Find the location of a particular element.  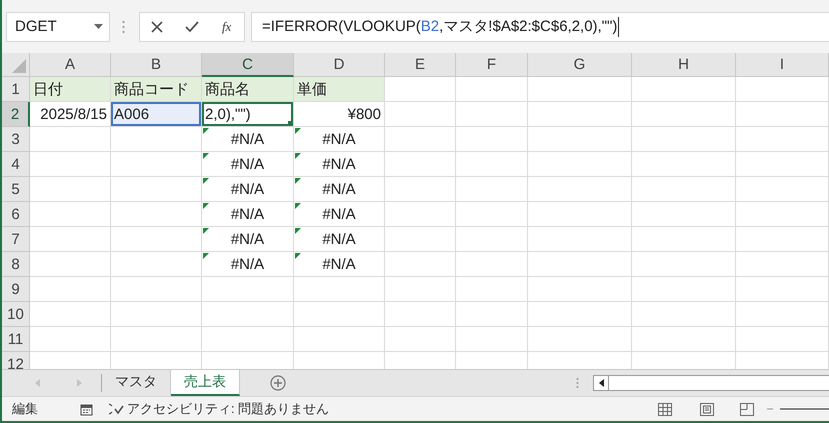

row-header: 9 is located at coordinates (16, 289).